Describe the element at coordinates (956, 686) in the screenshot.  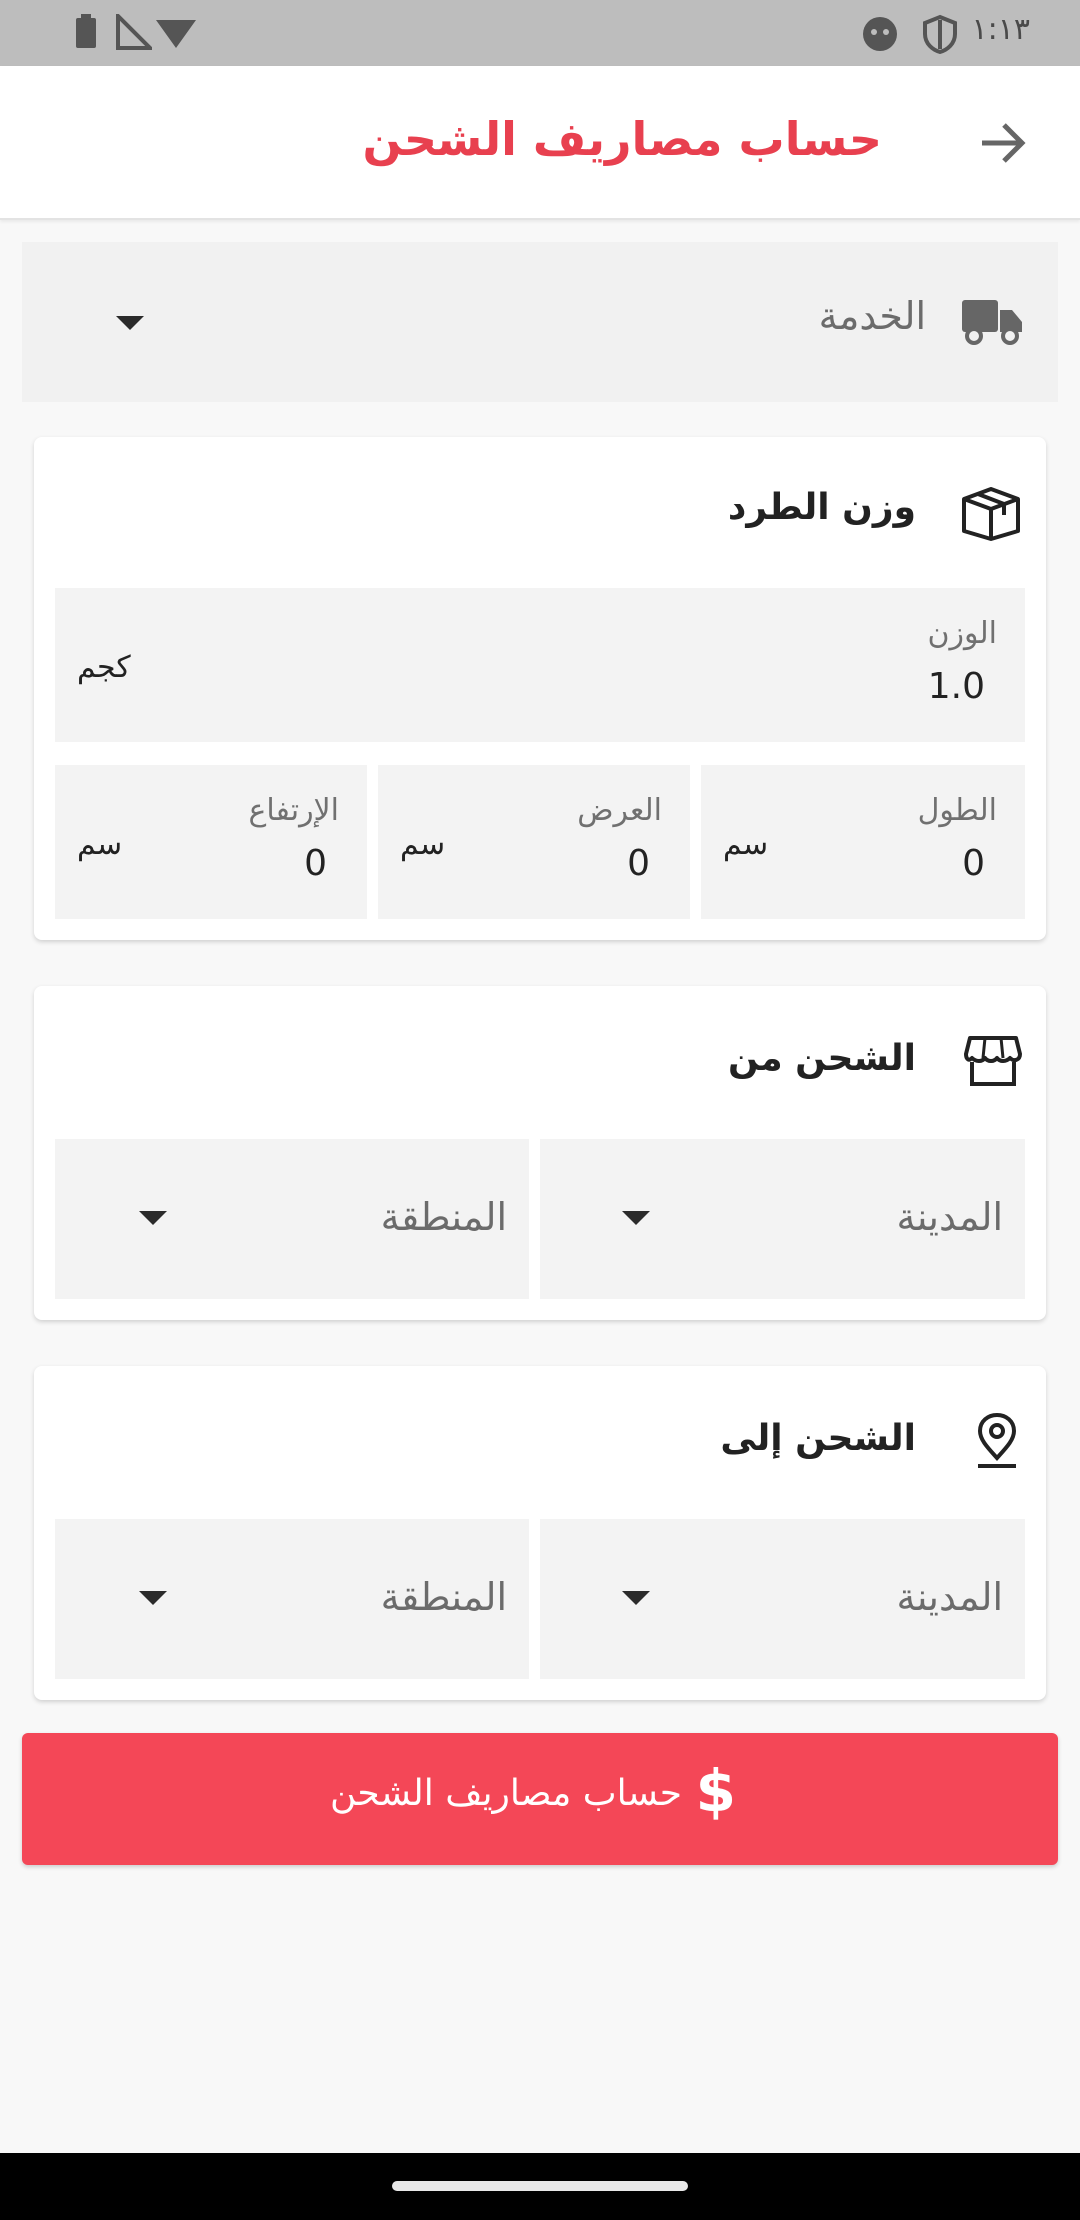
I see `weight-value: 1.0` at that location.